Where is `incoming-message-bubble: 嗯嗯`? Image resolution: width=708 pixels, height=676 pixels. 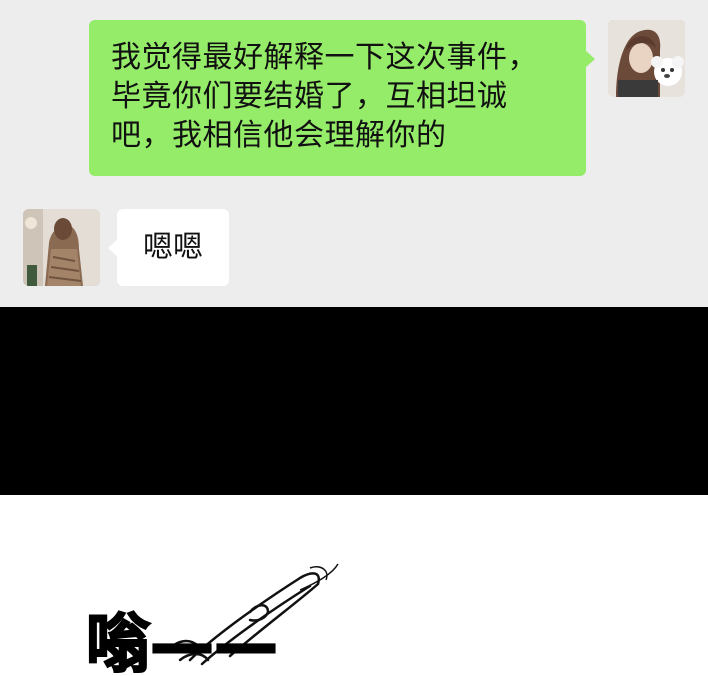 incoming-message-bubble: 嗯嗯 is located at coordinates (168, 247).